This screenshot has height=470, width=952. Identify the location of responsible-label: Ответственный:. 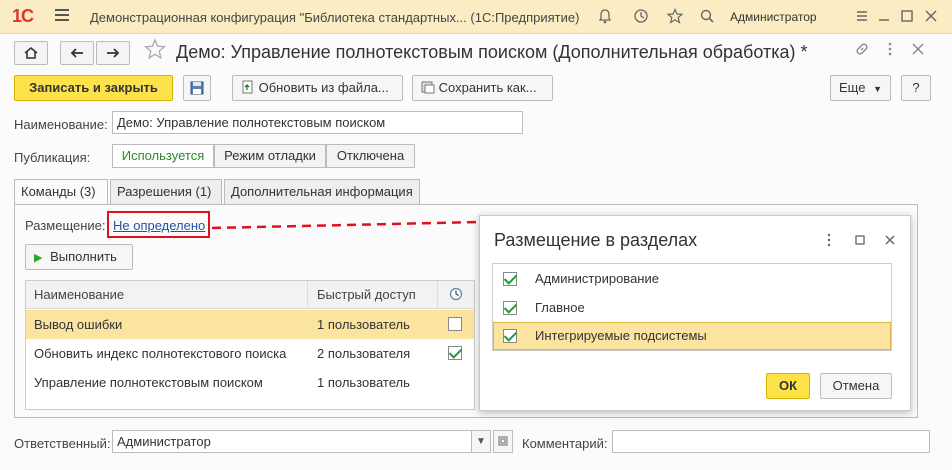
(62, 443).